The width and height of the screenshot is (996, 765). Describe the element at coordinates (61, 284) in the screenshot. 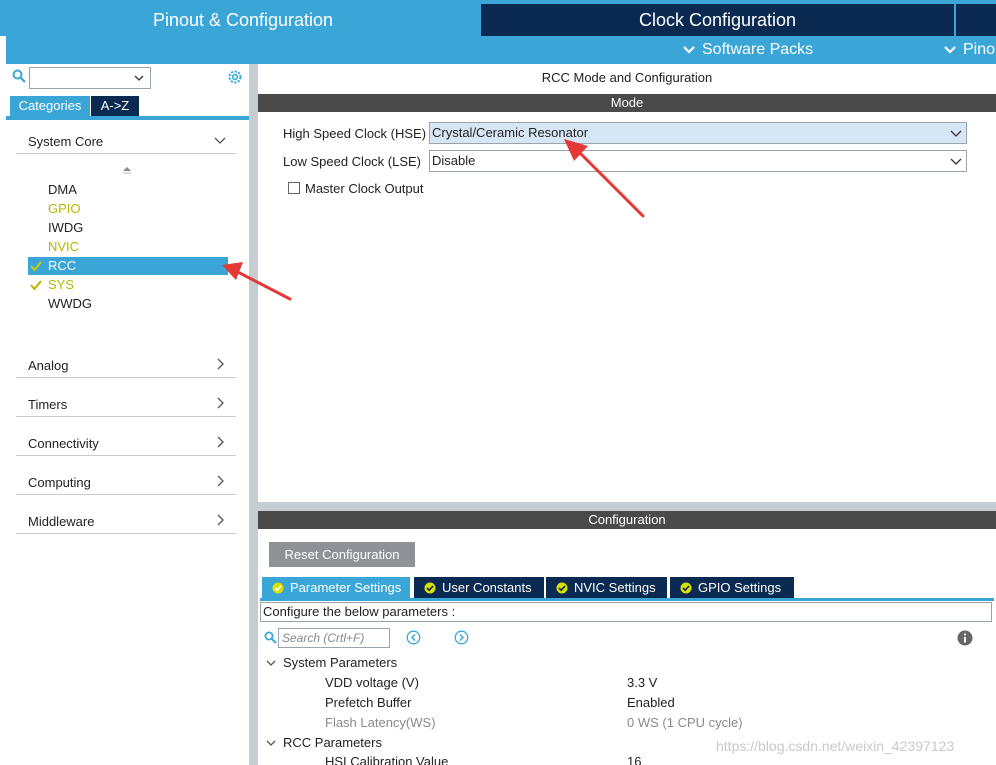

I see `peripheral-label: SYS` at that location.